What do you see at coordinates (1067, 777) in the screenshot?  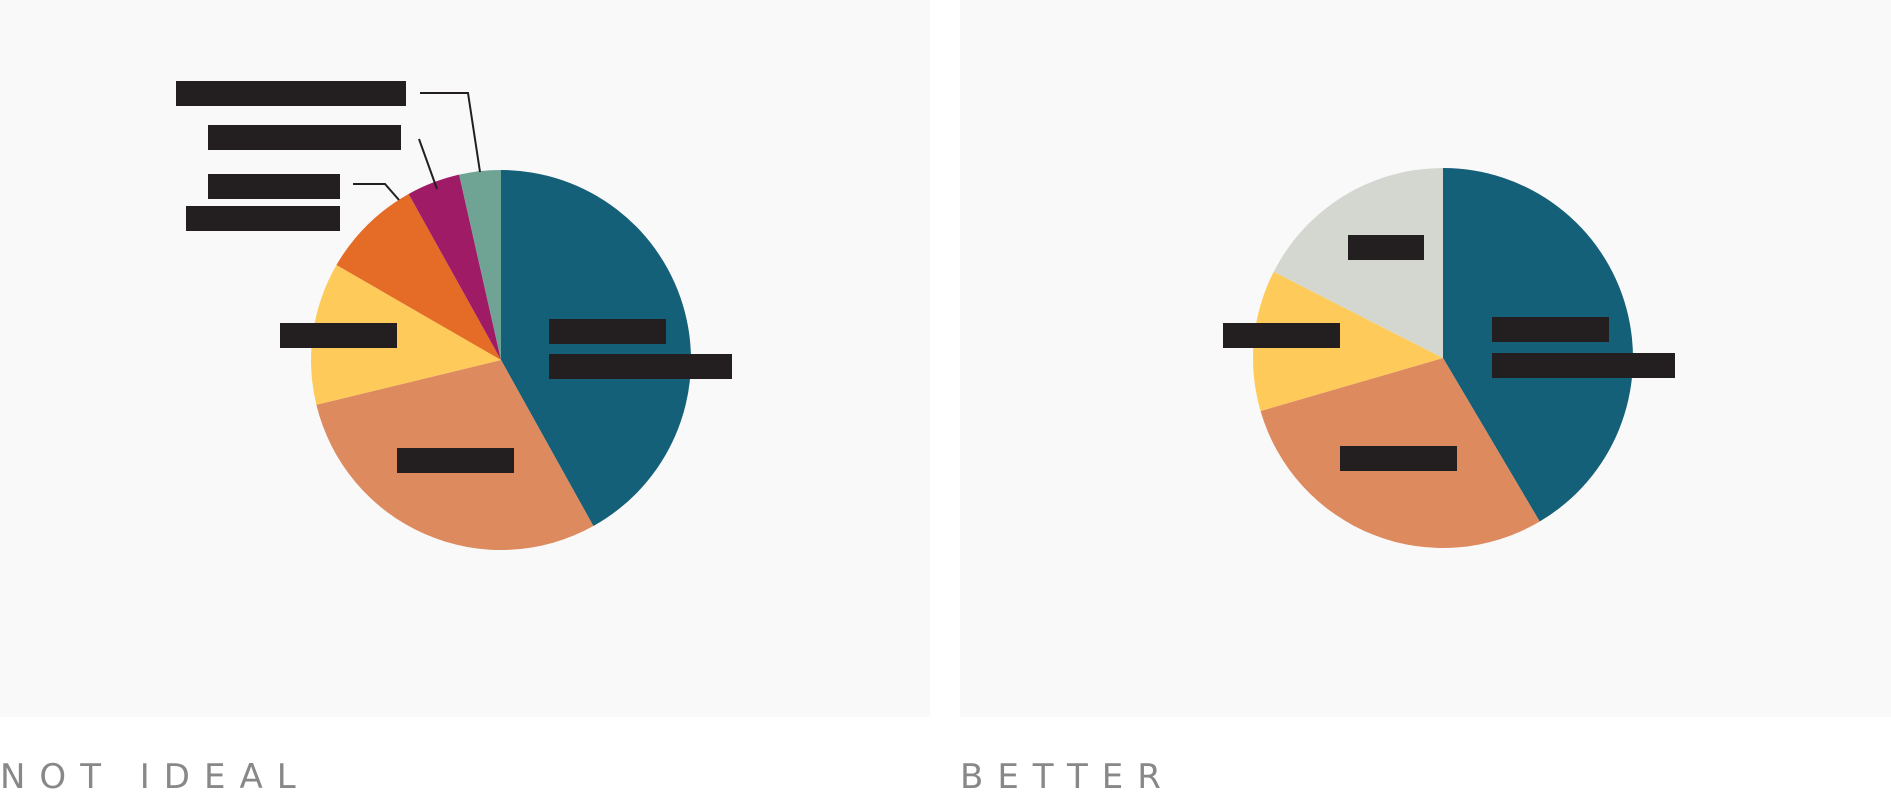 I see `caption-better: BETTER` at bounding box center [1067, 777].